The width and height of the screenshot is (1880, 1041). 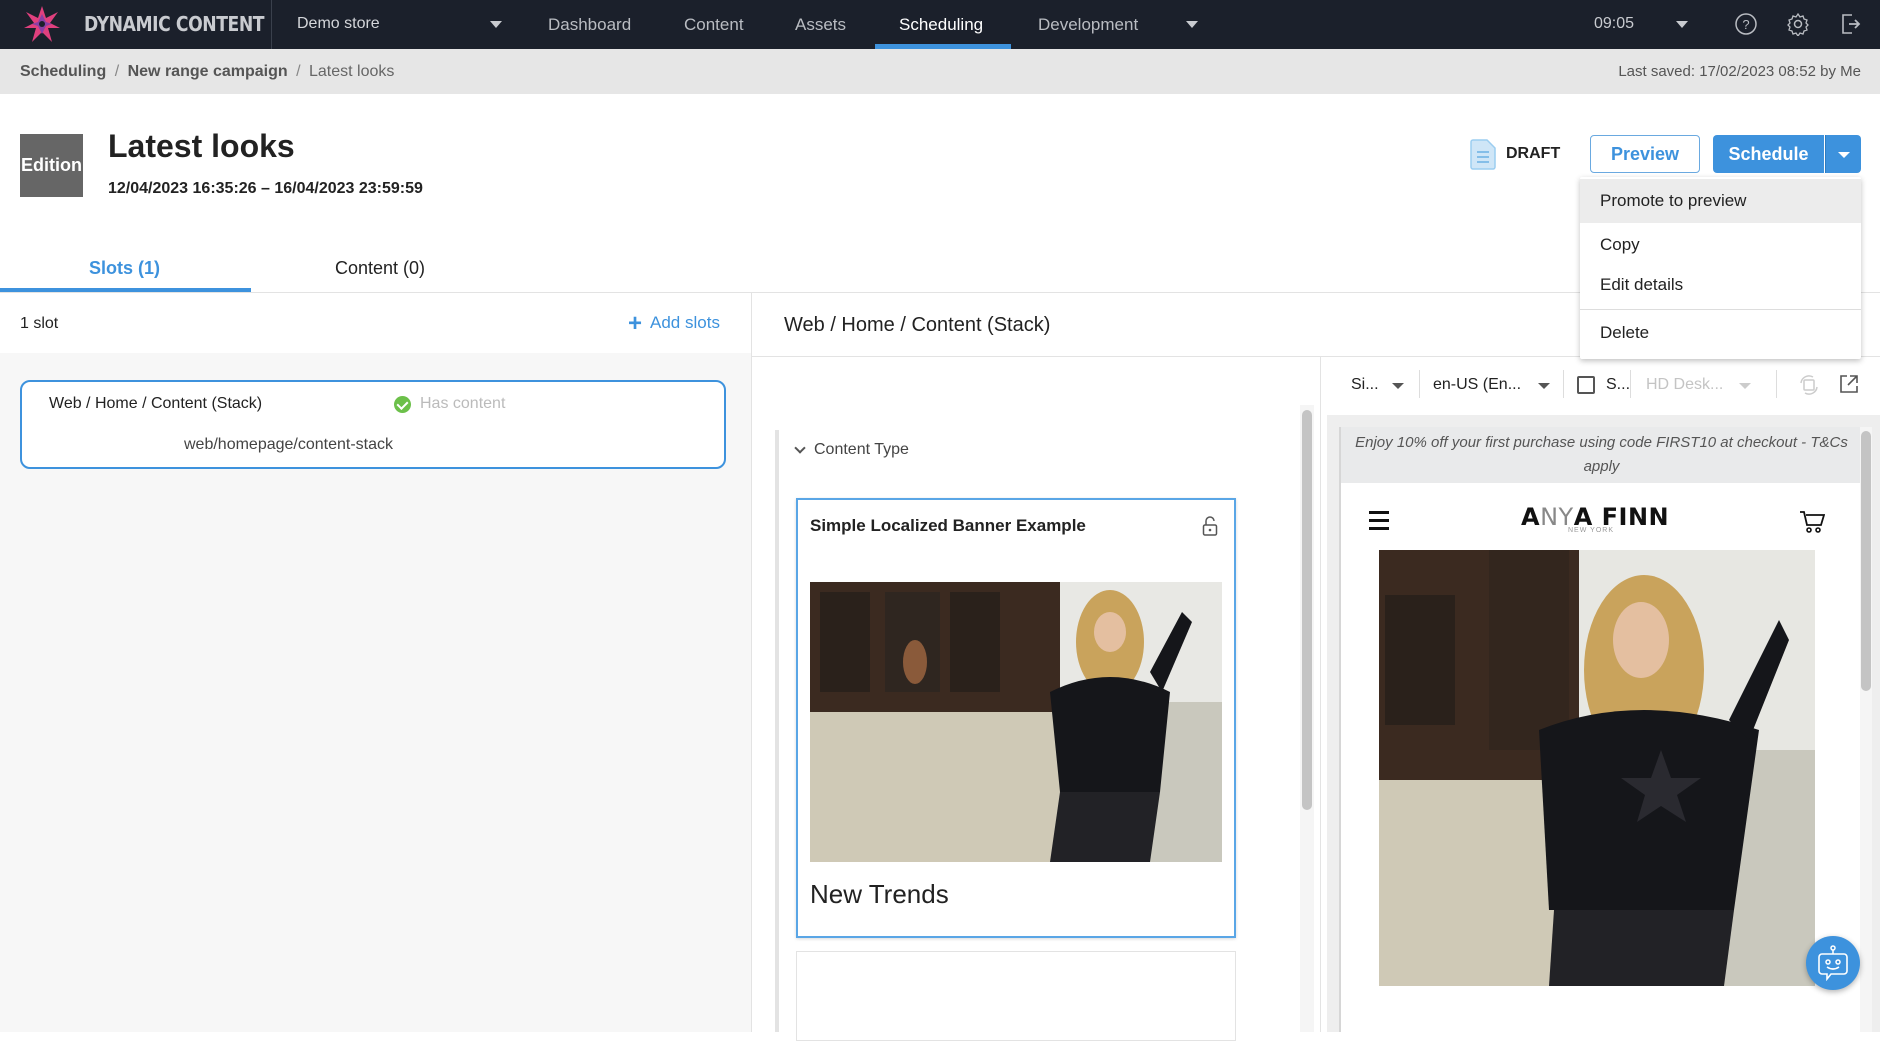 I want to click on logo-part: A, so click(x=1531, y=517).